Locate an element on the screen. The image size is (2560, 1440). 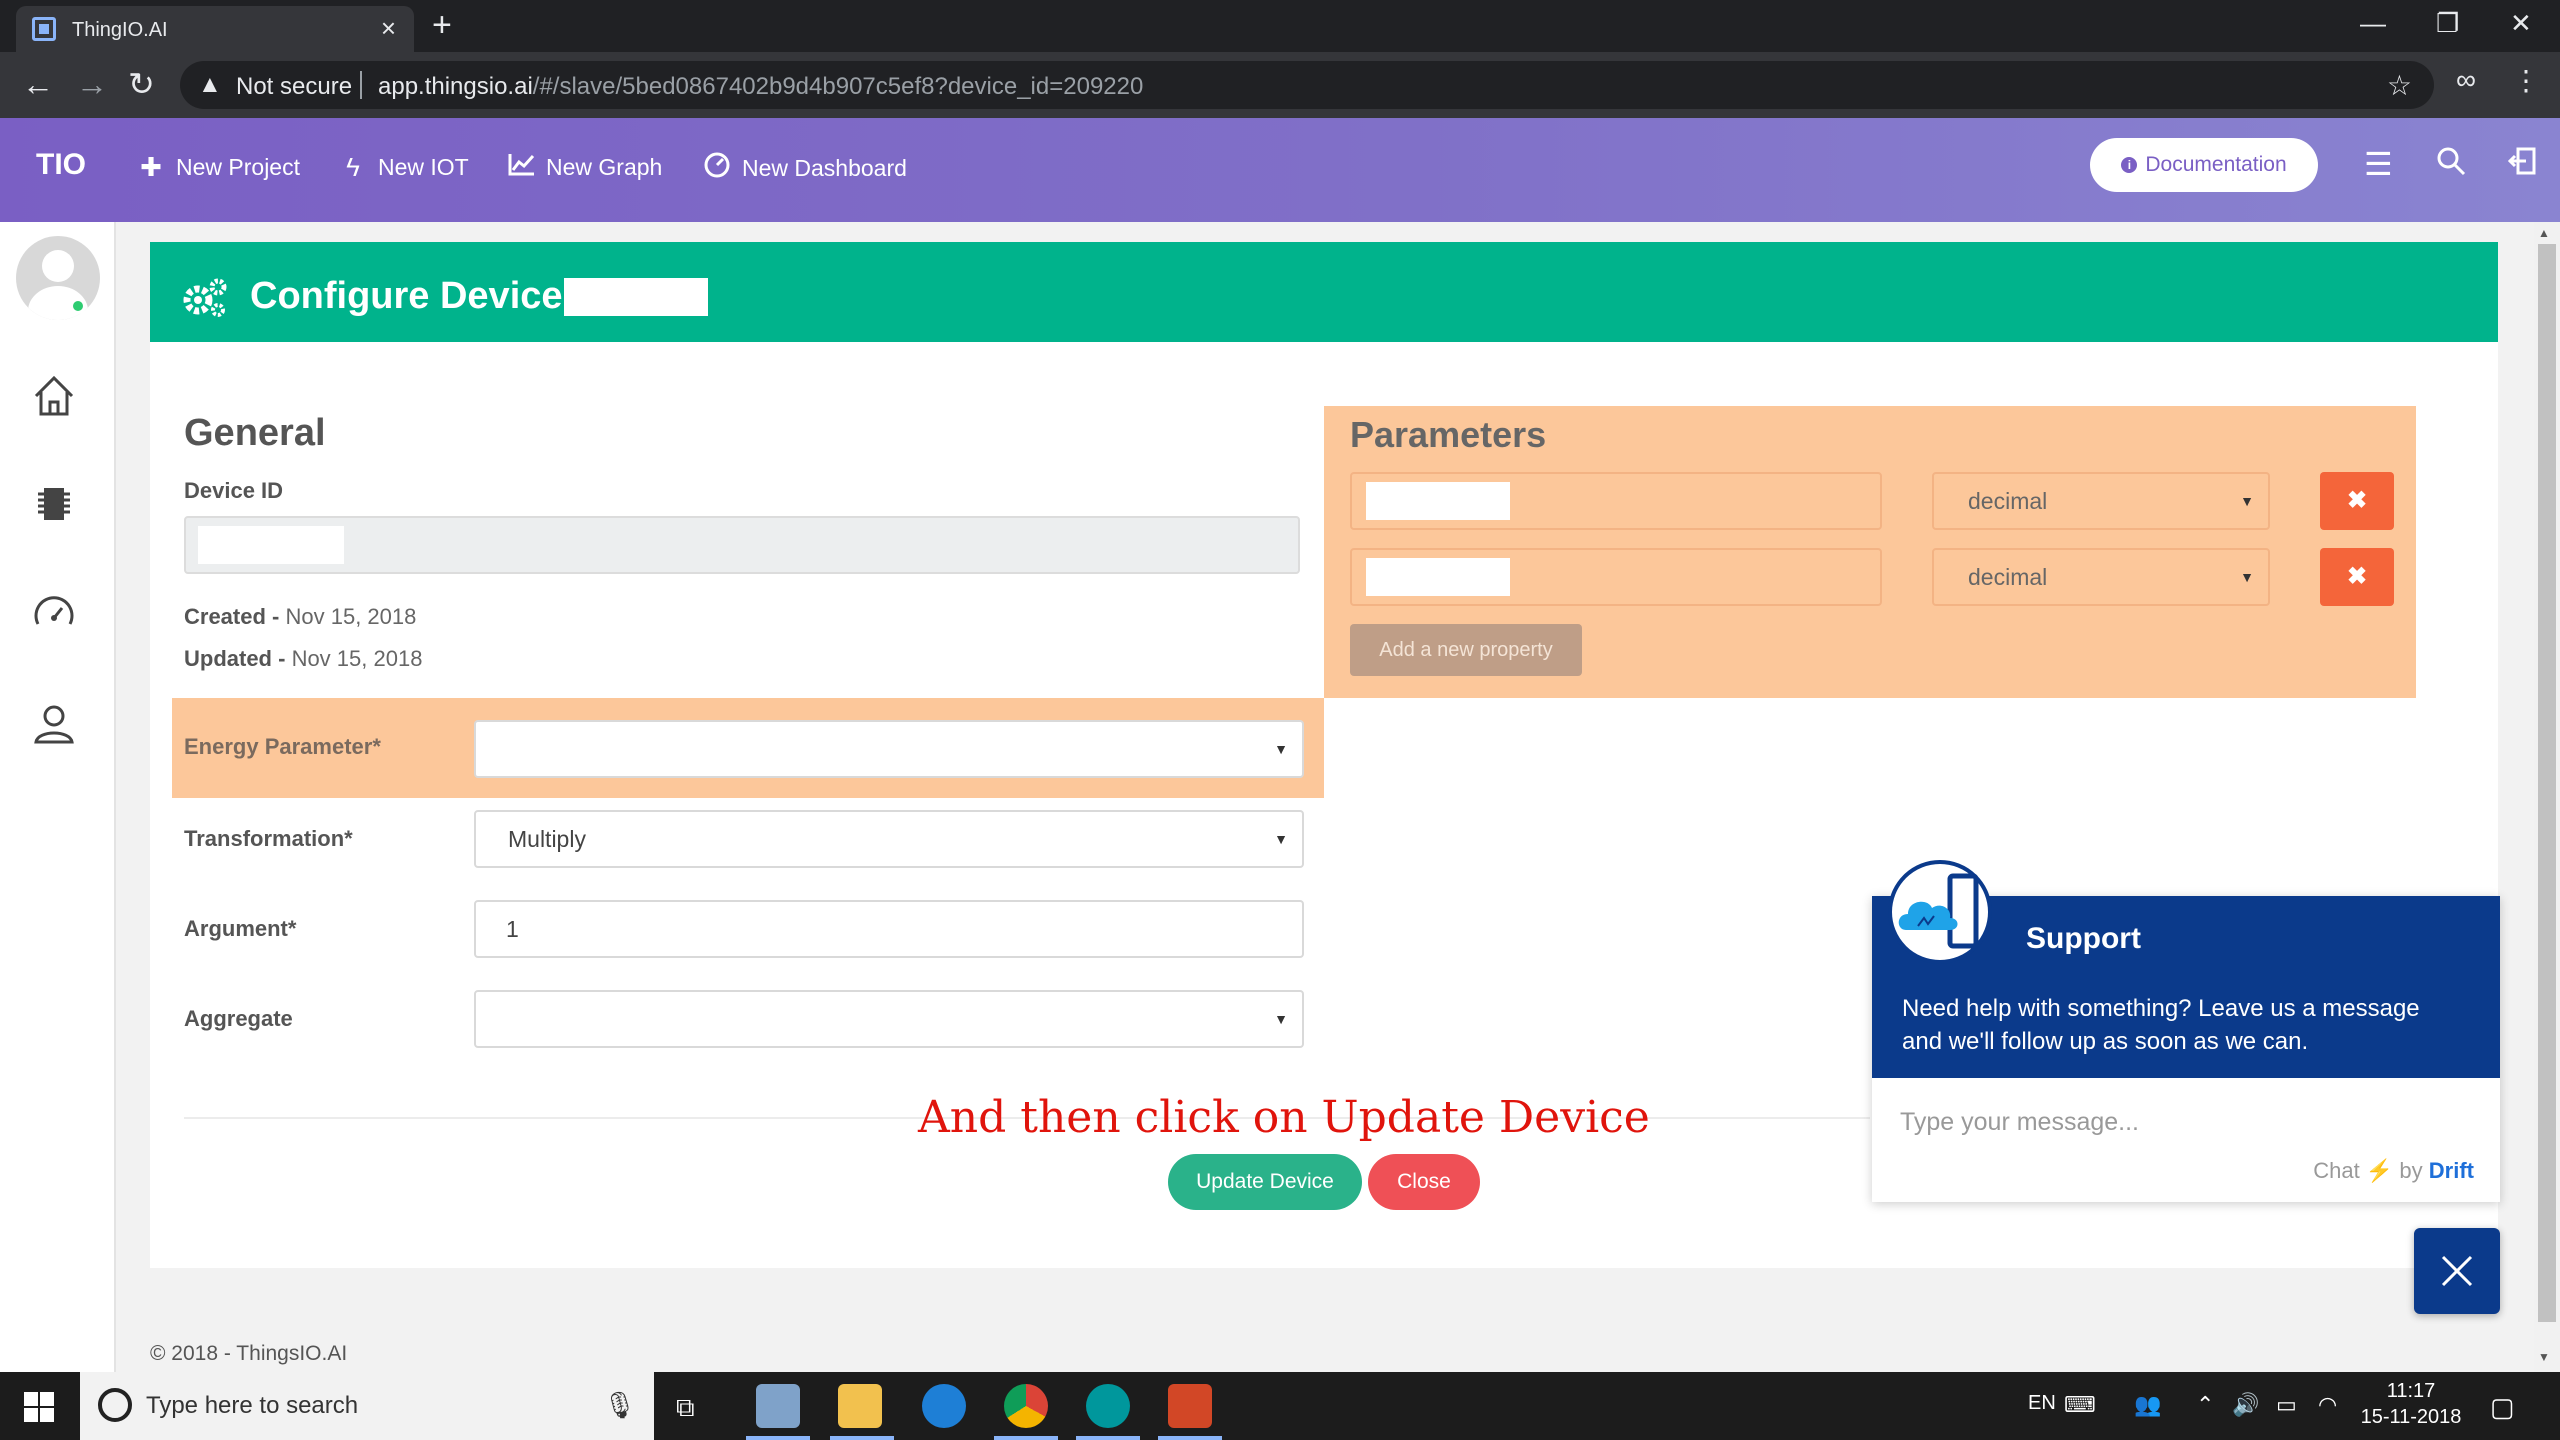
language-indicator: EN is located at coordinates (2042, 1403).